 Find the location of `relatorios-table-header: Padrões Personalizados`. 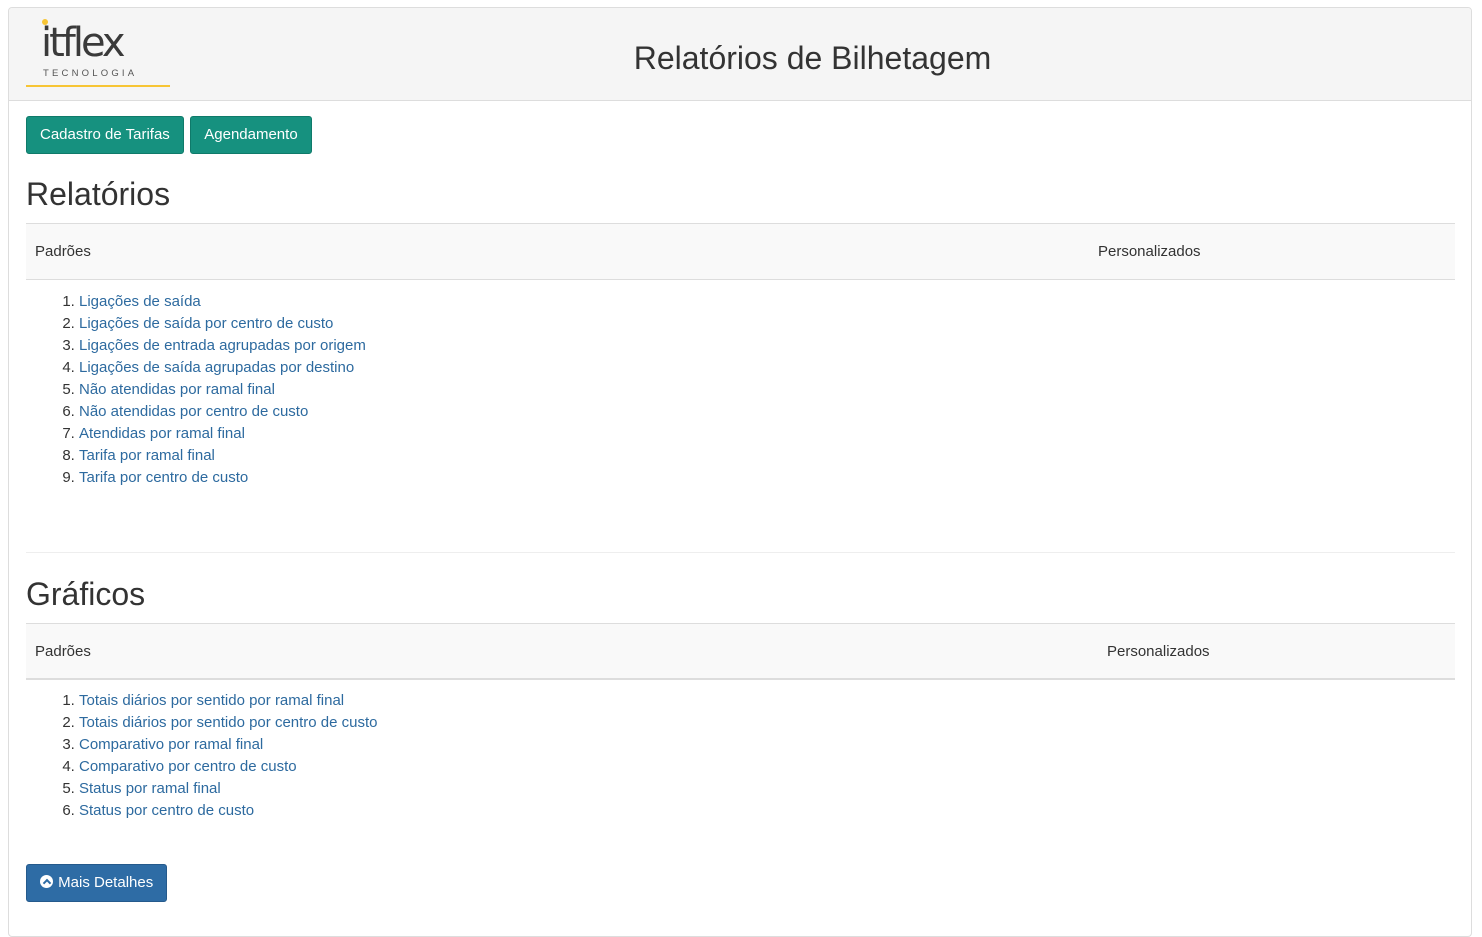

relatorios-table-header: Padrões Personalizados is located at coordinates (740, 251).